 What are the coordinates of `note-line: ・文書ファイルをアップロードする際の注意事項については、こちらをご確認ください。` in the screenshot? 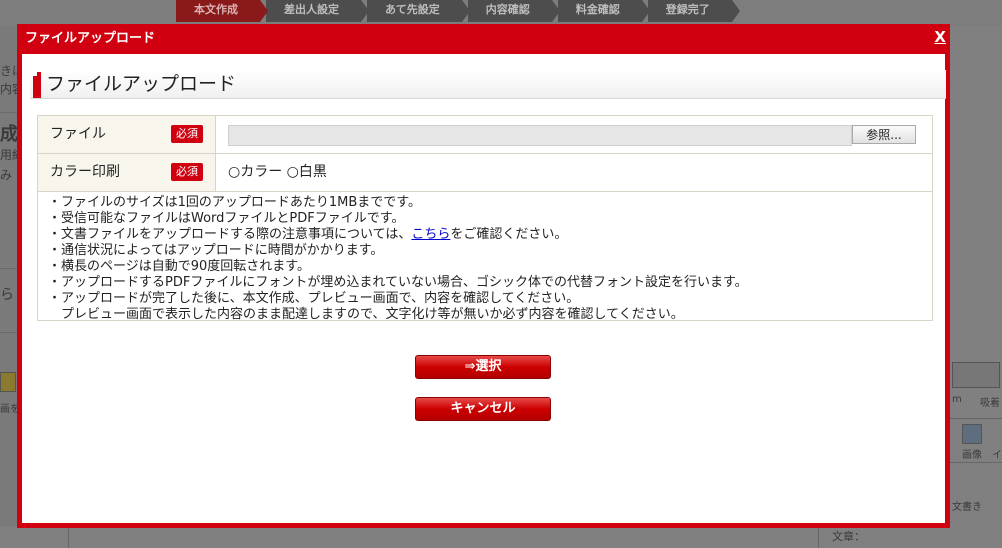 It's located at (486, 235).